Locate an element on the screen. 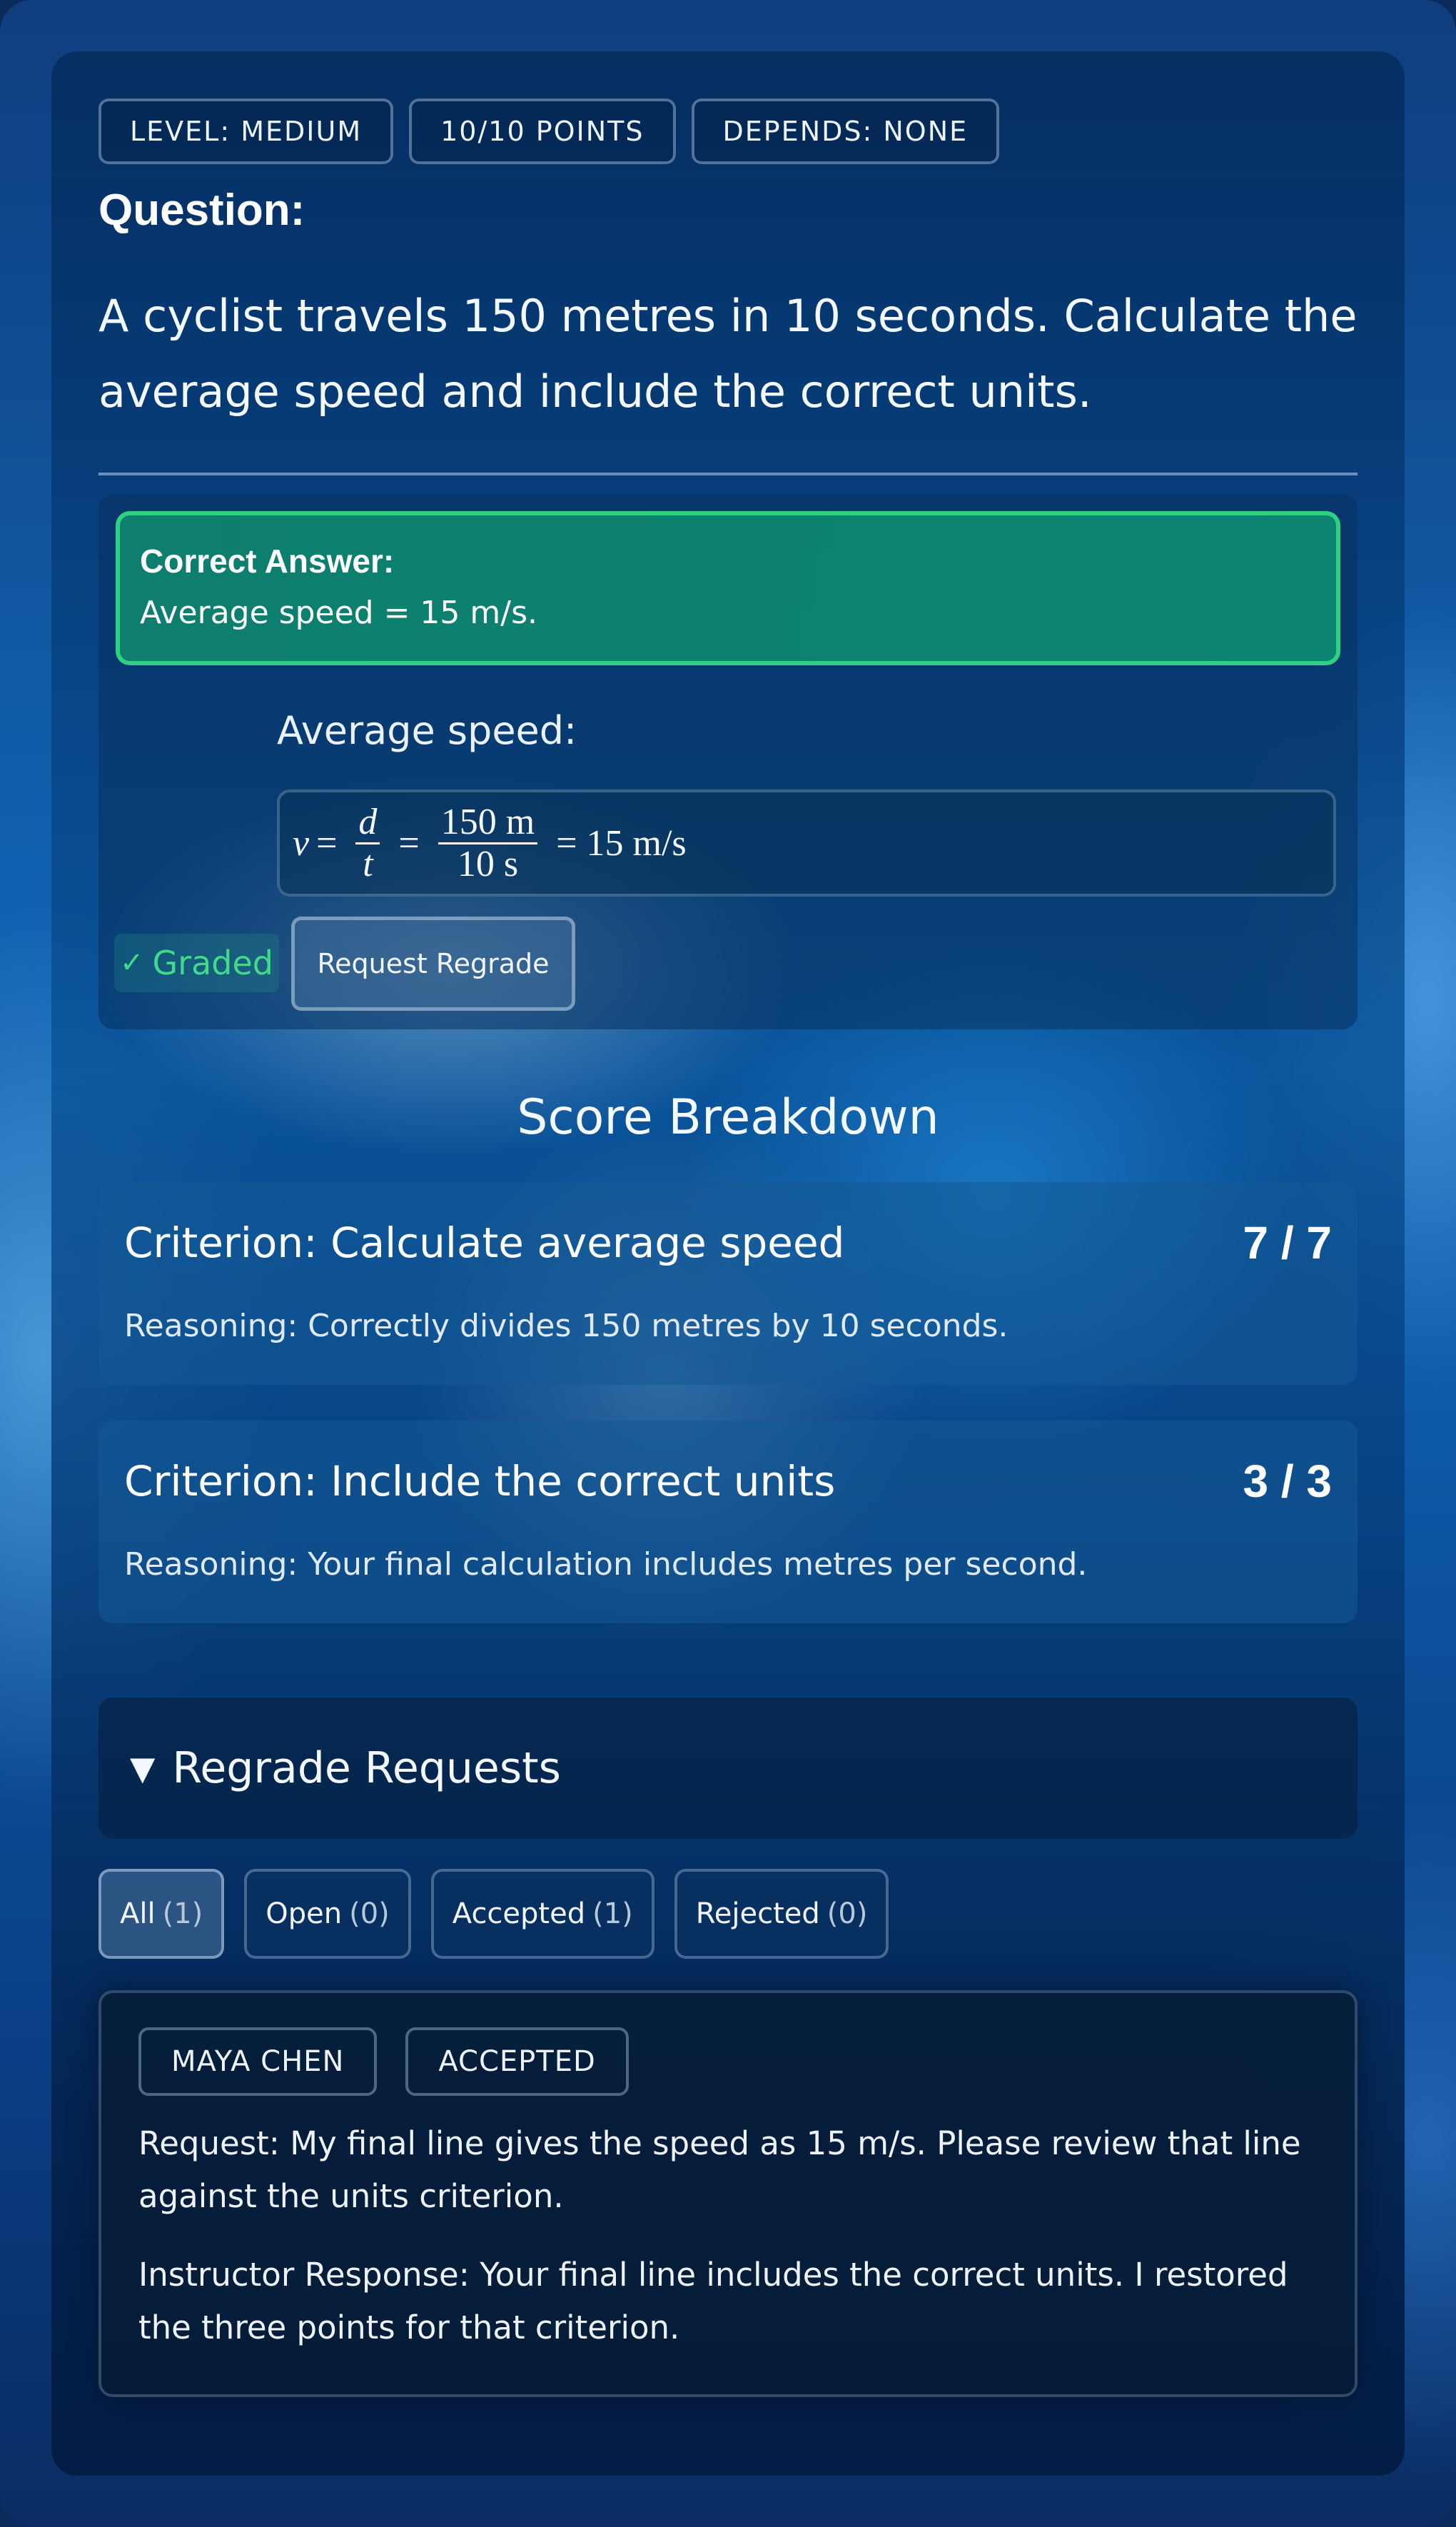 The width and height of the screenshot is (1456, 2527). filter-label: Open is located at coordinates (304, 1913).